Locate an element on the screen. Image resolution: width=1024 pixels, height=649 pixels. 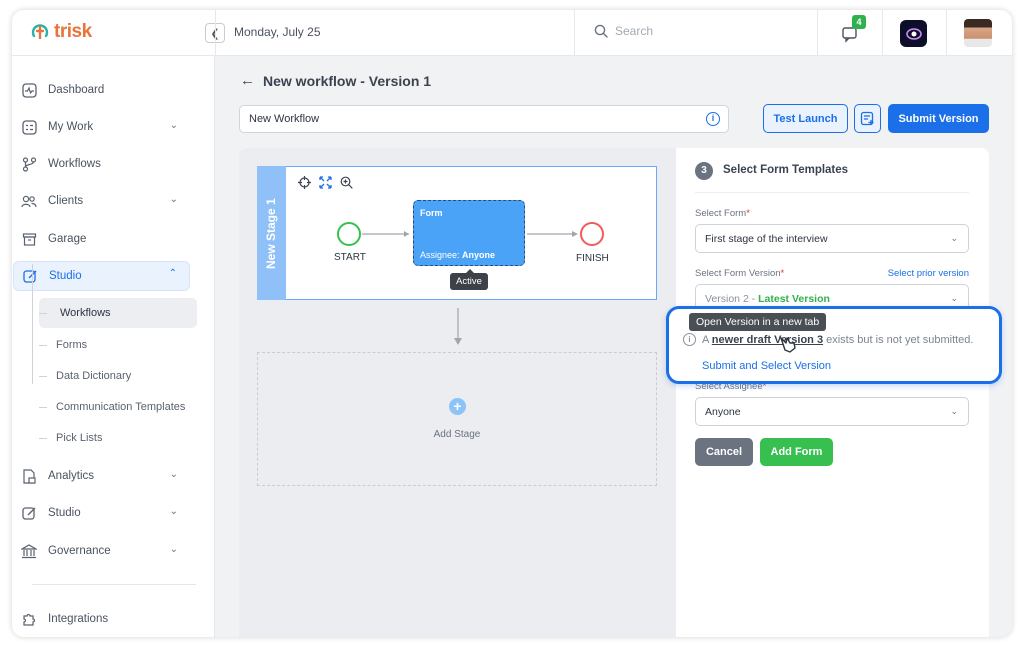
form-node-assignee: Assignee: Anyone is located at coordinates (457, 255).